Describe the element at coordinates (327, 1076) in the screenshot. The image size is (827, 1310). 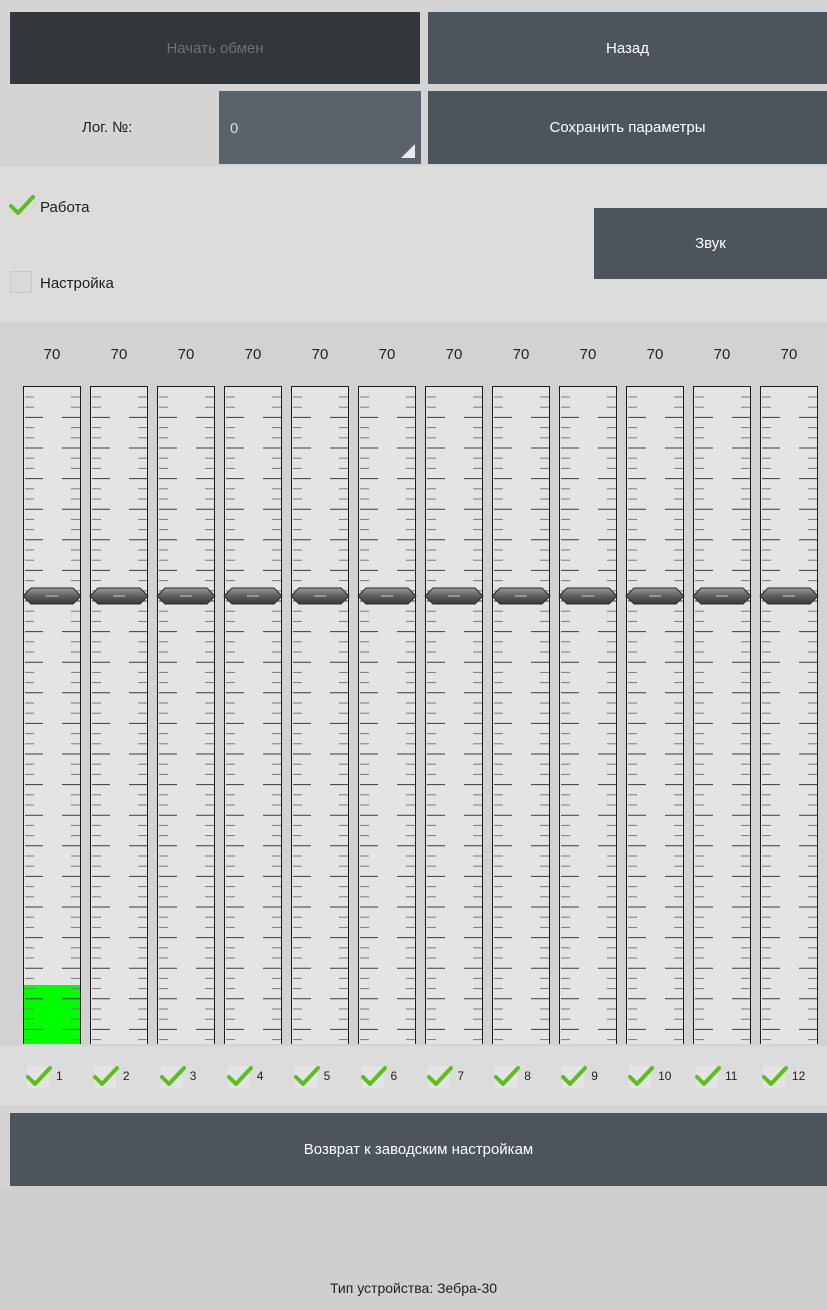
I see `channel-number: 5` at that location.